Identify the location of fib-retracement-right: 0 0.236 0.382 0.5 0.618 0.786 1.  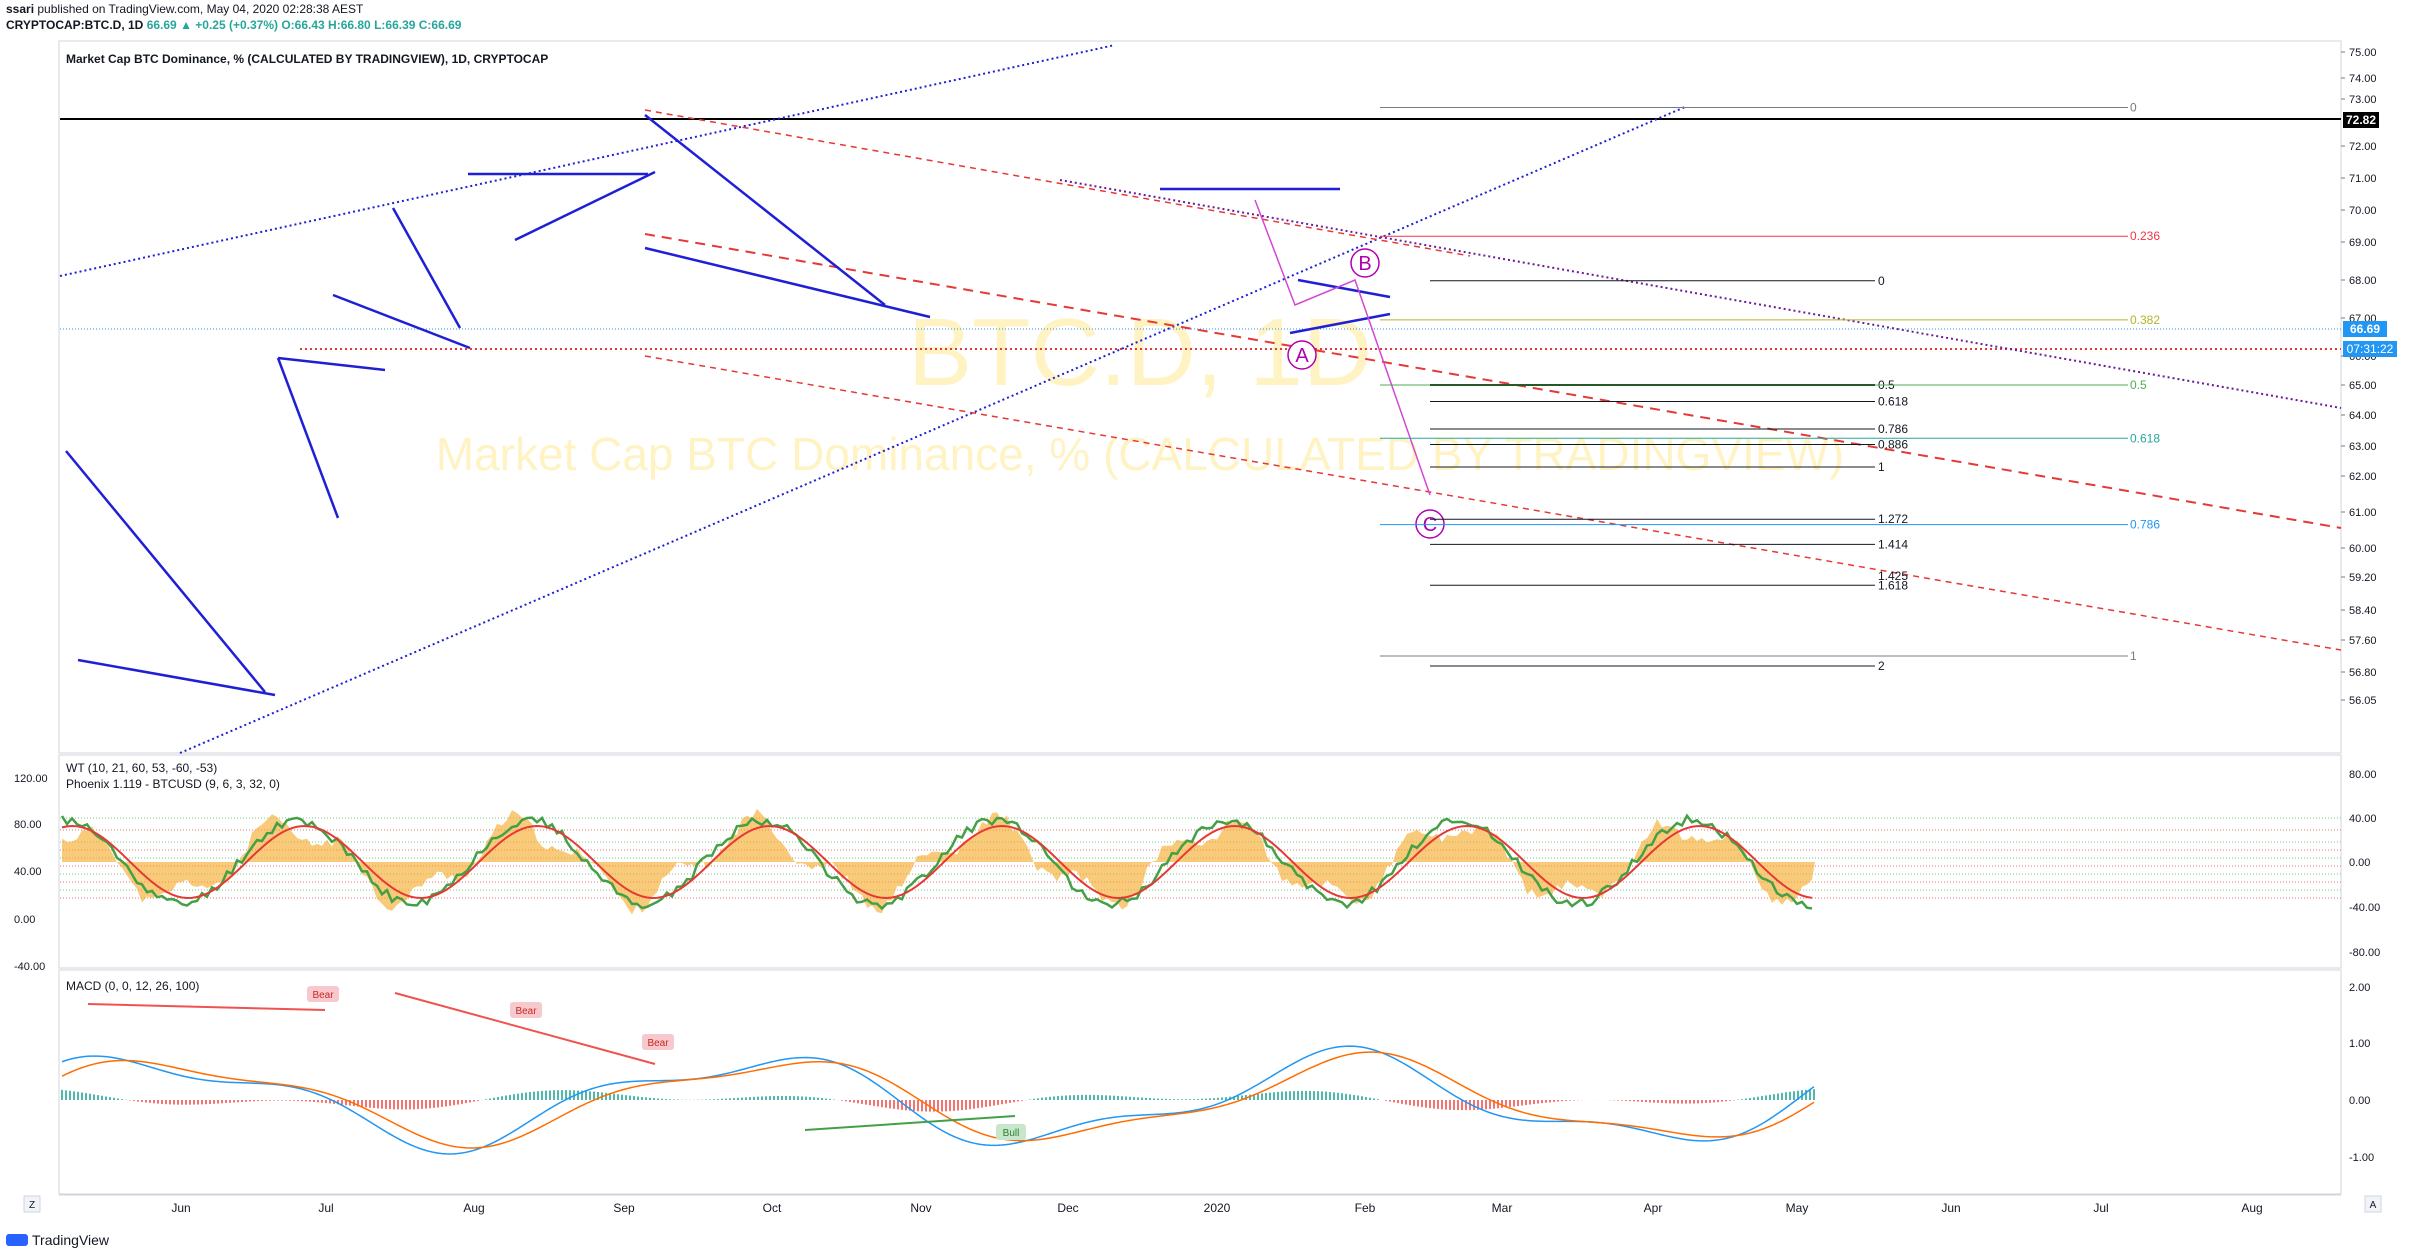
(1770, 381).